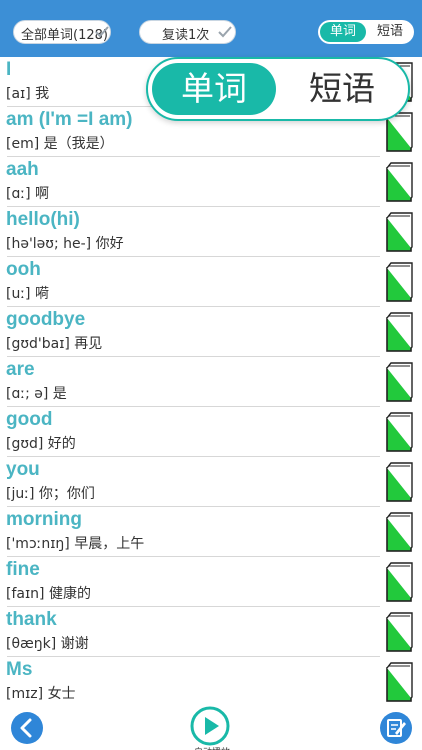 Image resolution: width=422 pixels, height=750 pixels. What do you see at coordinates (211, 482) in the screenshot?
I see `word-row: you [juː] 你；你们` at bounding box center [211, 482].